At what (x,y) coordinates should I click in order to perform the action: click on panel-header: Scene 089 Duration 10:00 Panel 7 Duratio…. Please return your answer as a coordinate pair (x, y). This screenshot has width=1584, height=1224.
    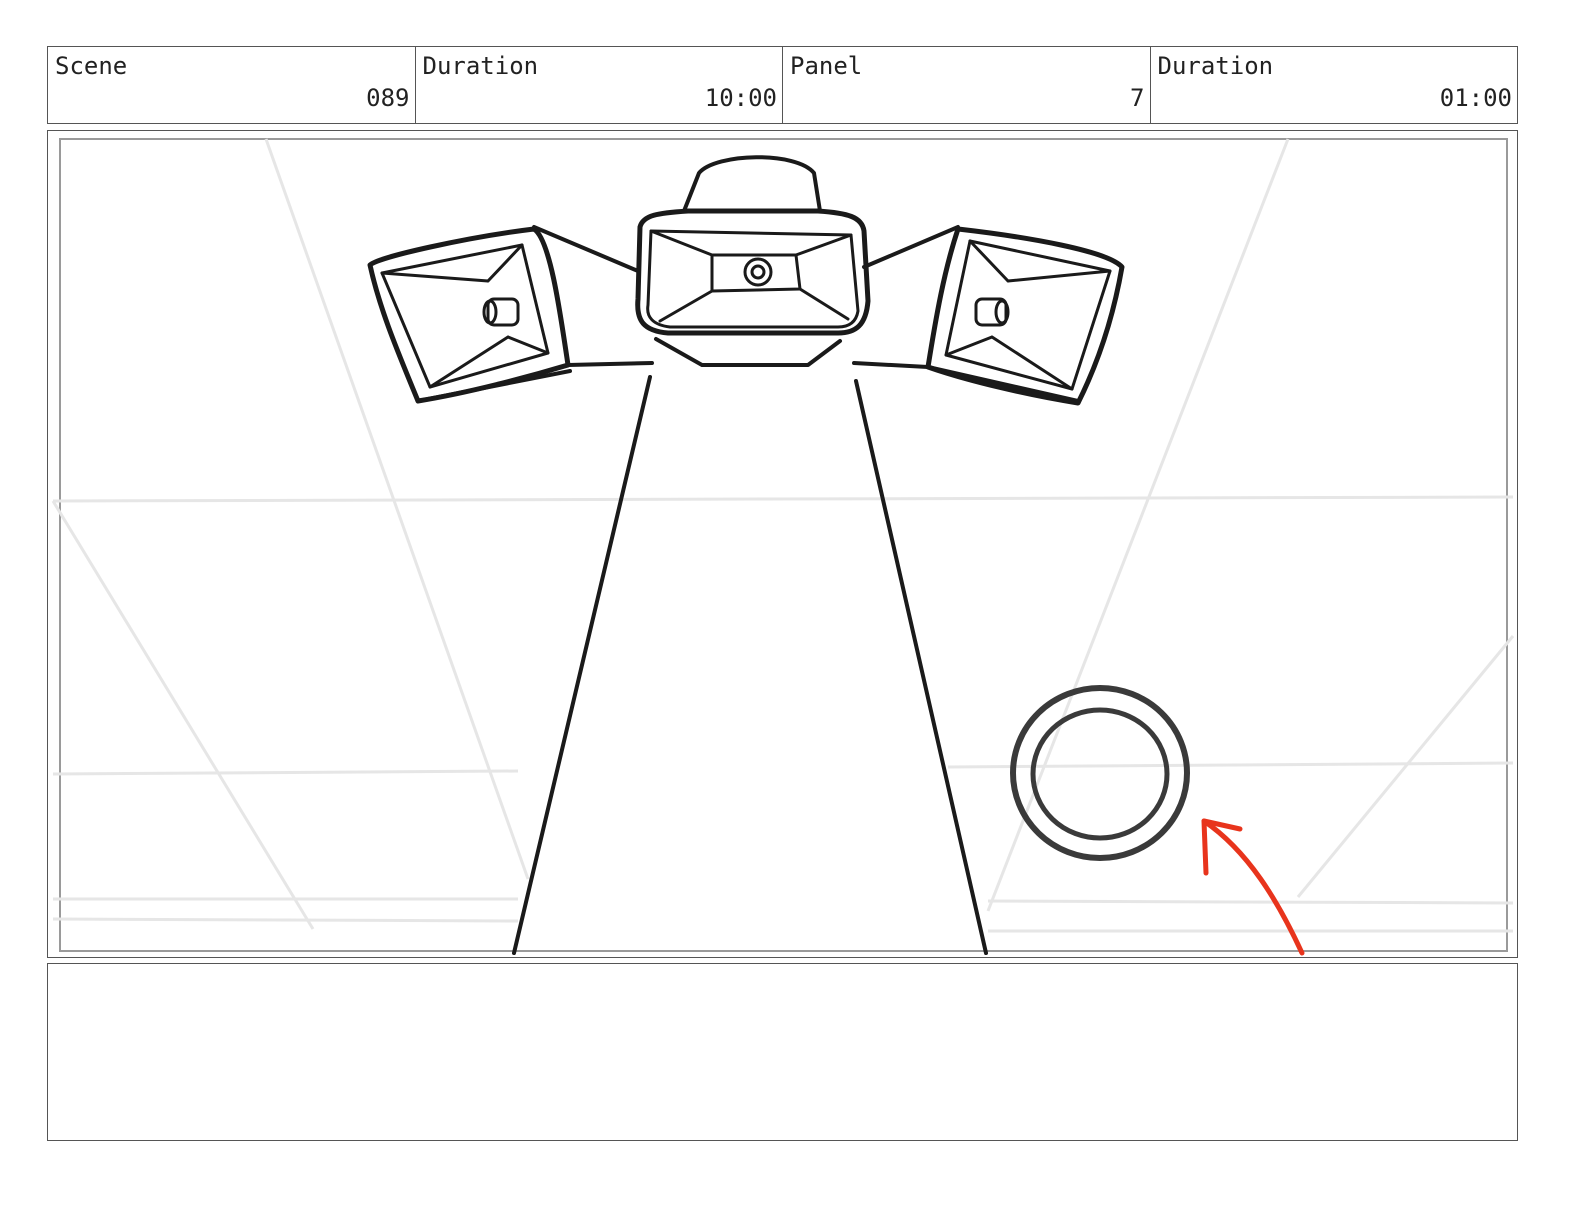
    Looking at the image, I should click on (782, 85).